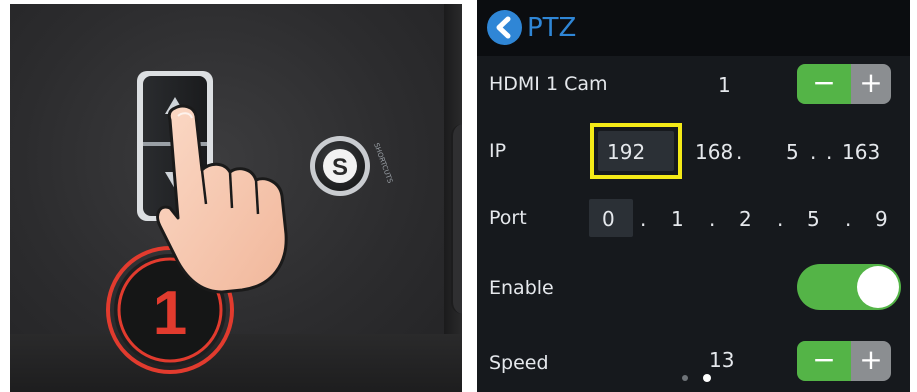 The height and width of the screenshot is (392, 917). I want to click on port-digit5-field: 9, so click(881, 219).